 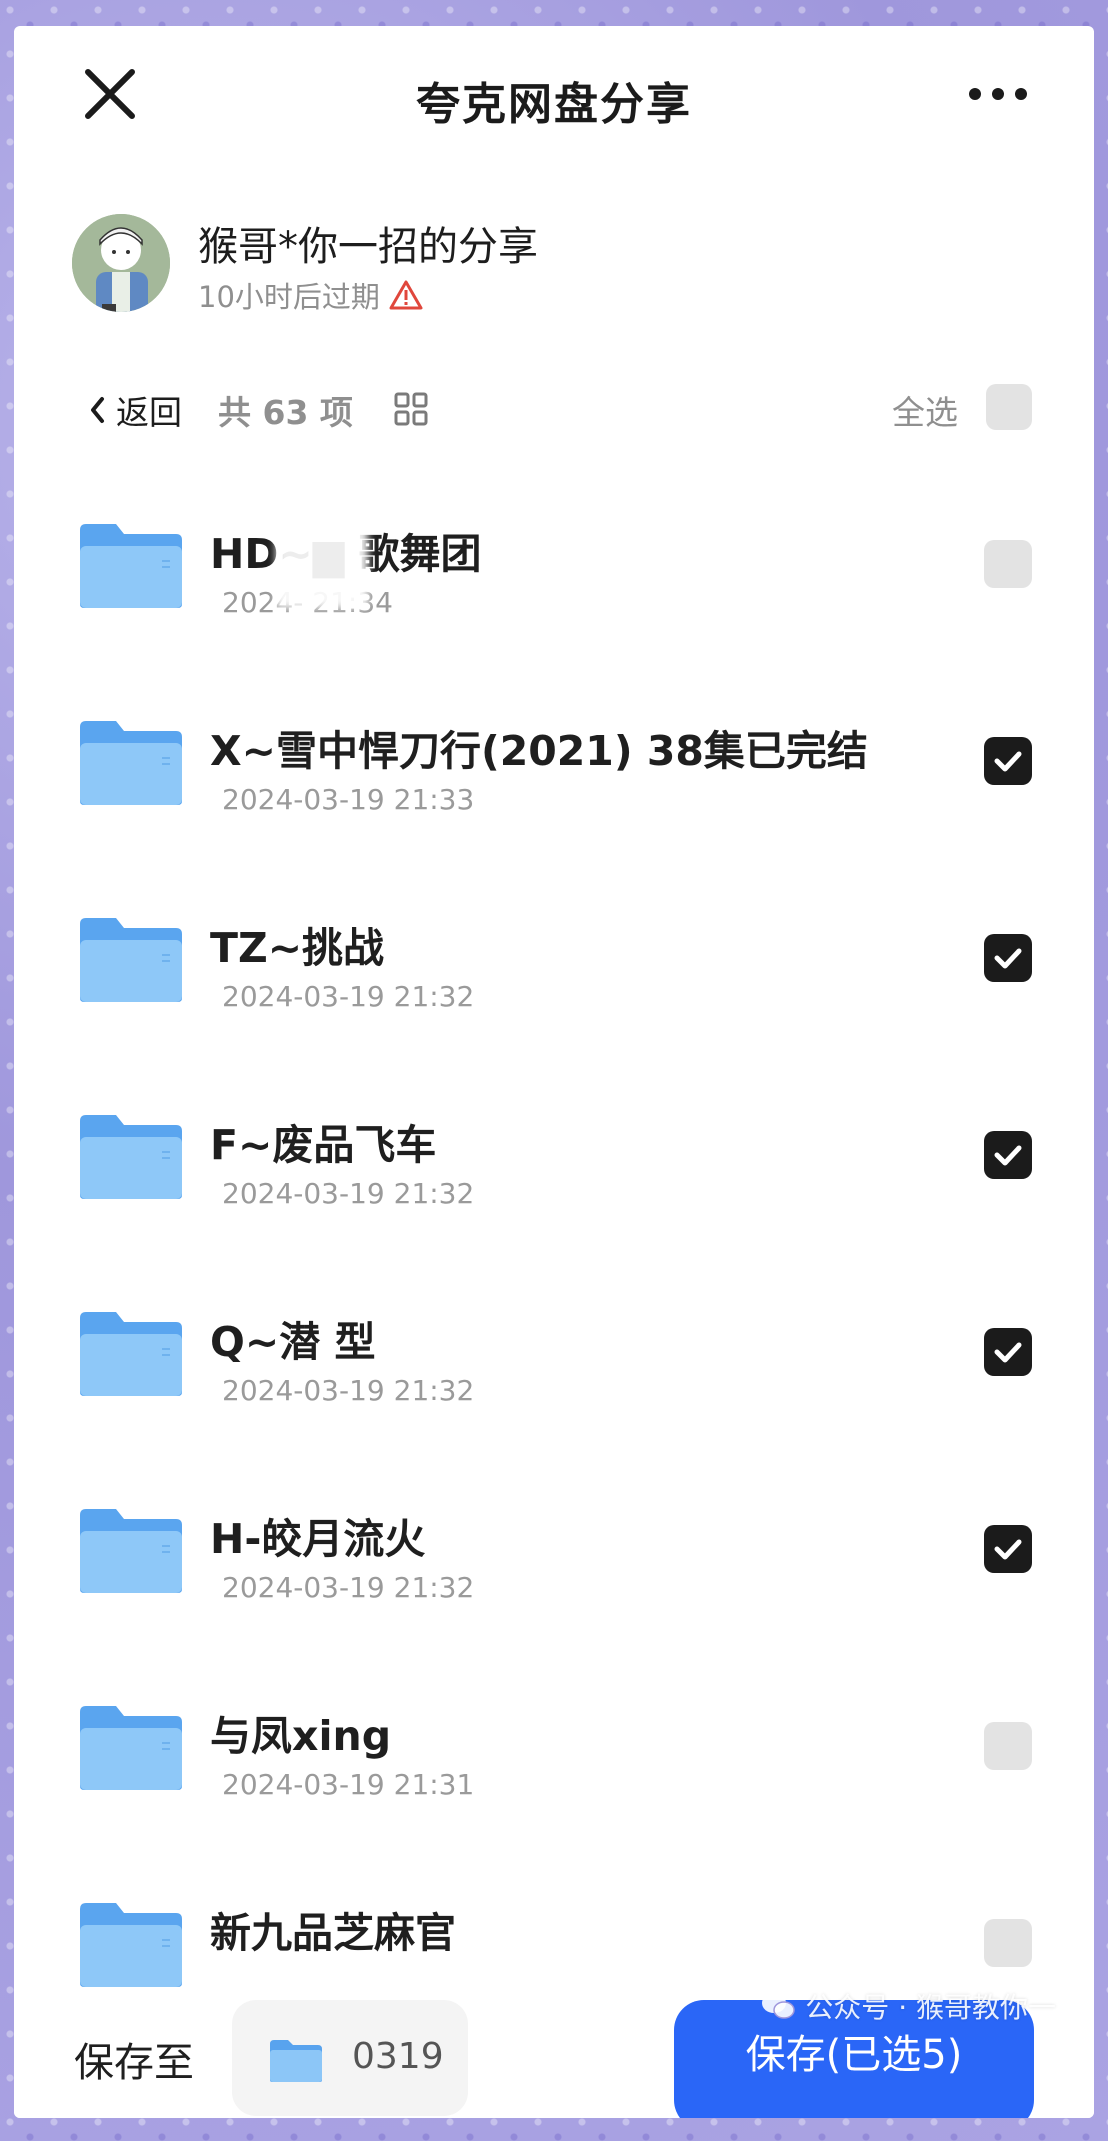 I want to click on select-all-checkbox, so click(x=1009, y=407).